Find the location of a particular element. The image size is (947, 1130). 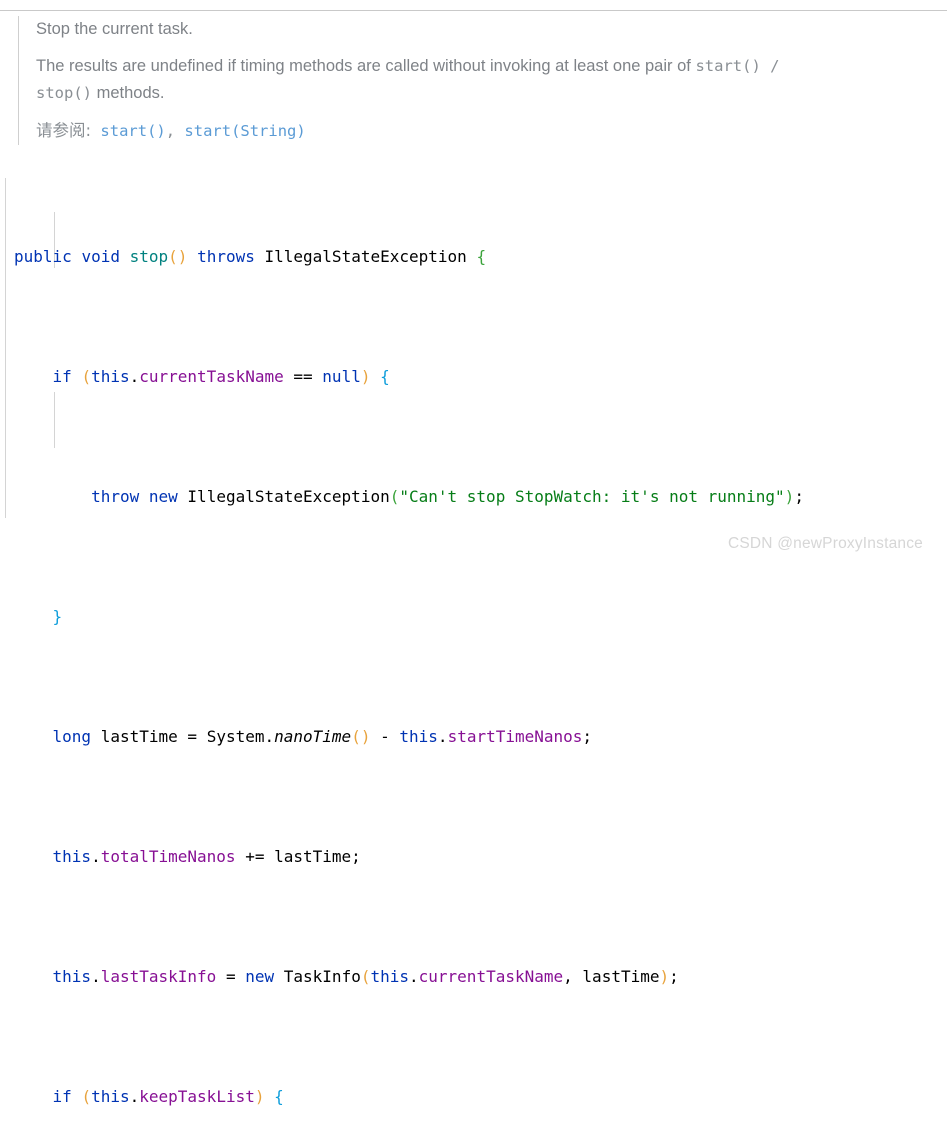

doc-inline-code-stop: stop() is located at coordinates (64, 93).